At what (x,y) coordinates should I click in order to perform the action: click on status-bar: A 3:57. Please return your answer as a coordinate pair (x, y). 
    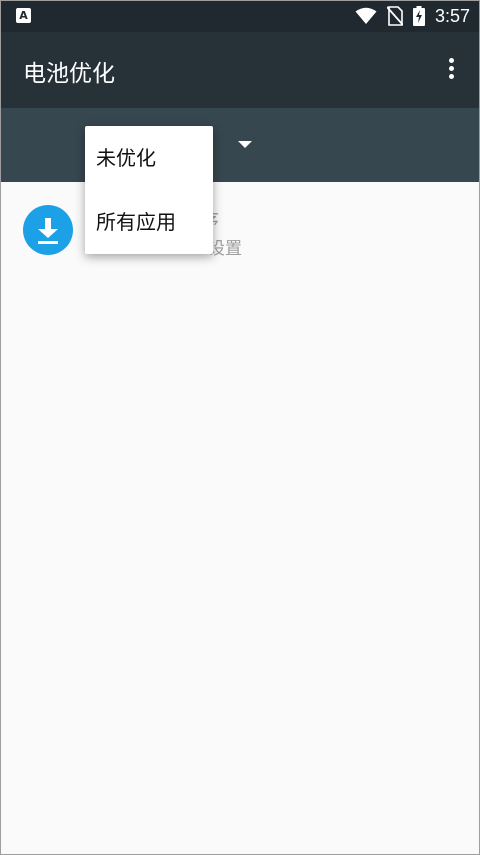
    Looking at the image, I should click on (240, 16).